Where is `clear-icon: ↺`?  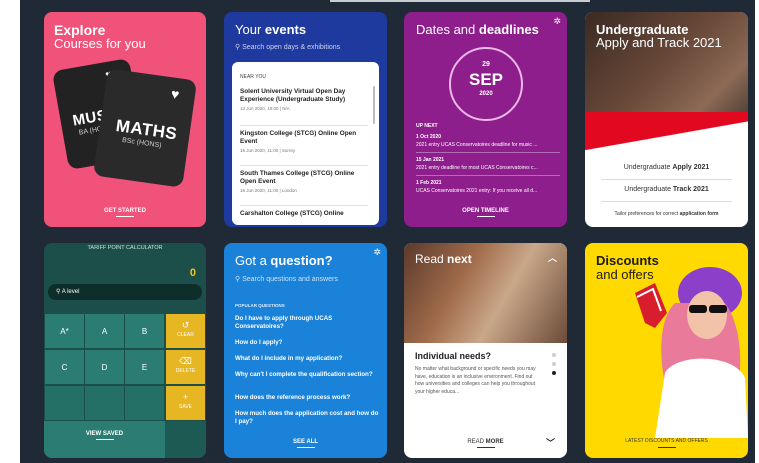 clear-icon: ↺ is located at coordinates (185, 325).